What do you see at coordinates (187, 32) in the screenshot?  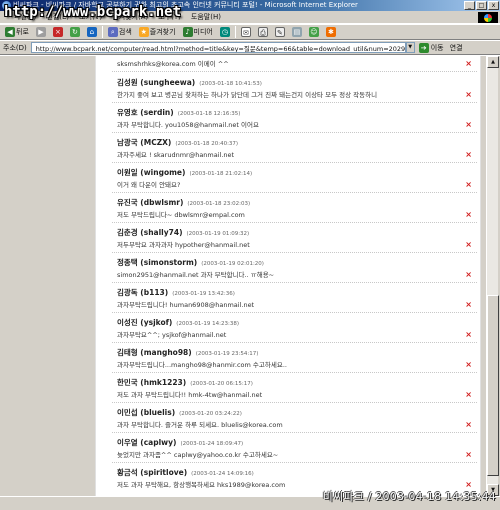 I see `media-icon: ♪` at bounding box center [187, 32].